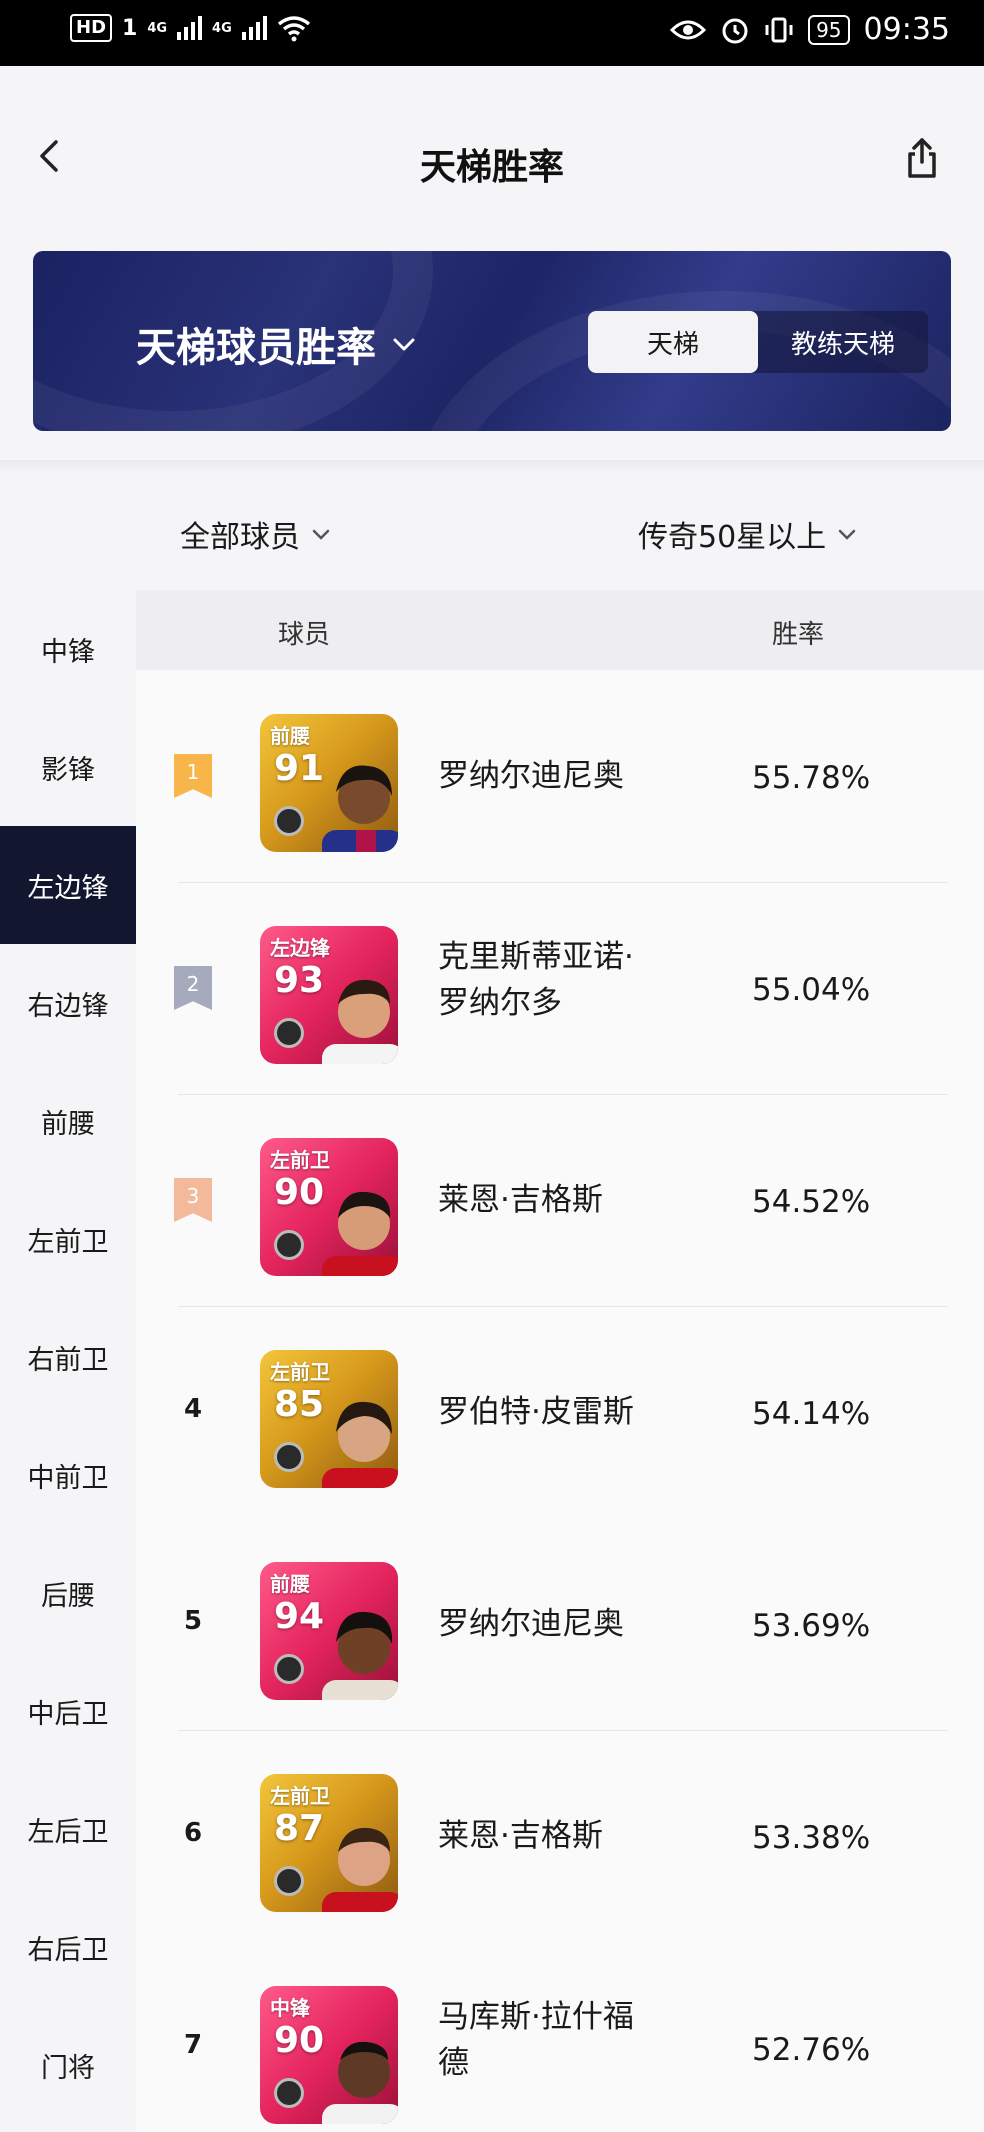  I want to click on player-filter-label: 全部球员, so click(240, 537).